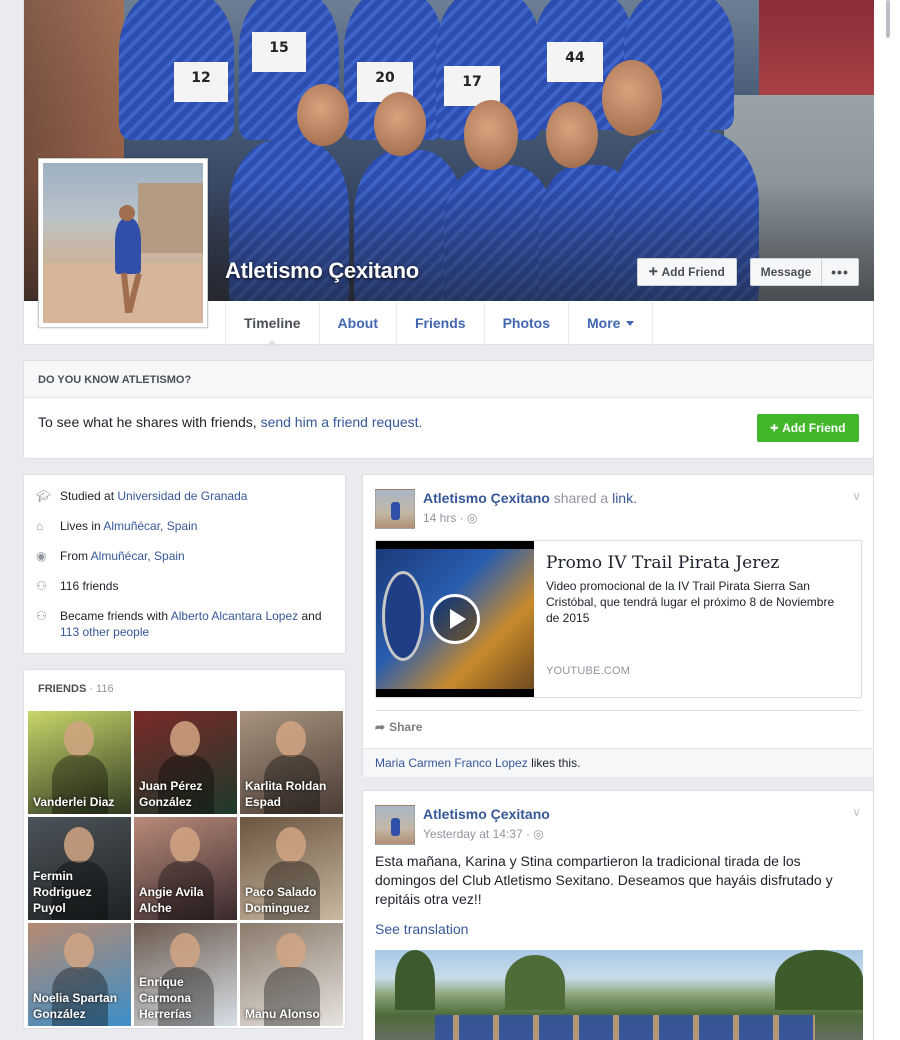 The width and height of the screenshot is (900, 1040). Describe the element at coordinates (527, 323) in the screenshot. I see `tab-photos: Photos` at that location.